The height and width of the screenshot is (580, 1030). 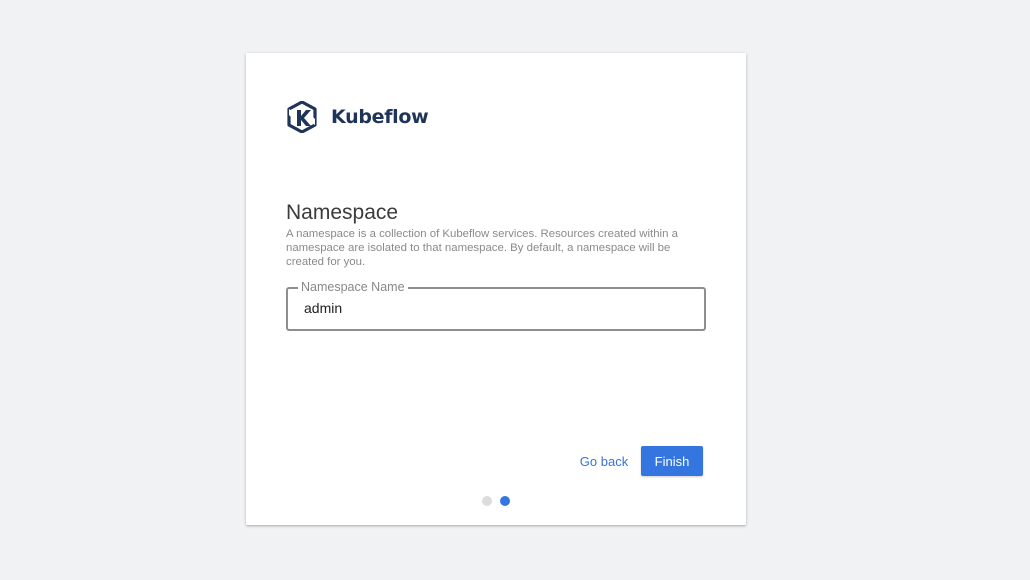 What do you see at coordinates (496, 501) in the screenshot?
I see `step-indicator` at bounding box center [496, 501].